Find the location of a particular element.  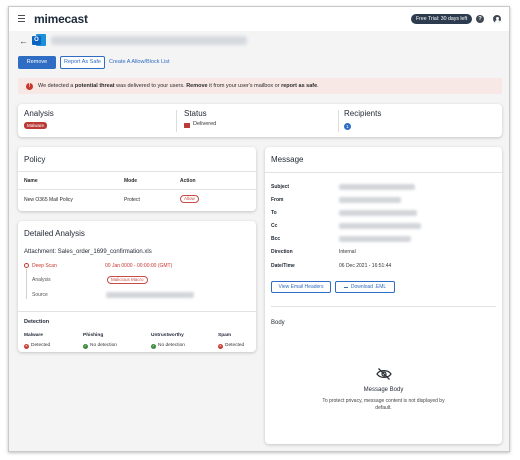

outlook-icon: O is located at coordinates (39, 40).